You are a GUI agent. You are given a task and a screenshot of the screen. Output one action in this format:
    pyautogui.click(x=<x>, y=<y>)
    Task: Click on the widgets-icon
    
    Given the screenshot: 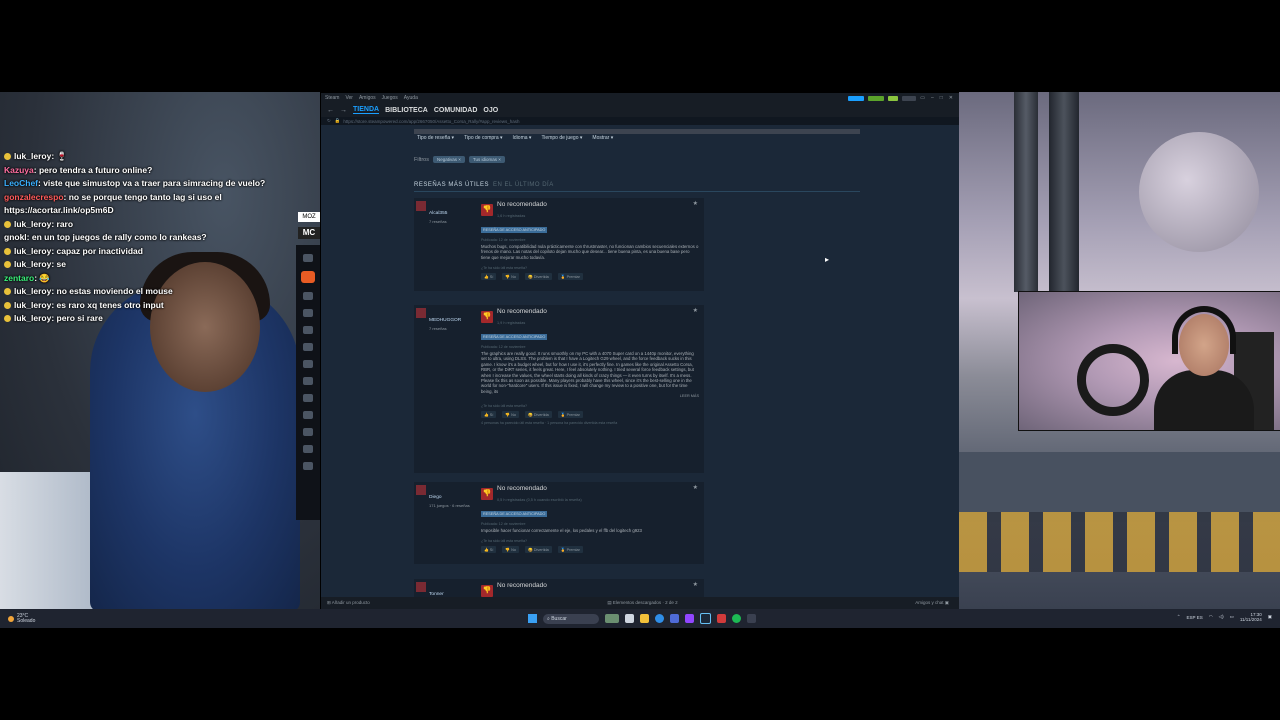 What is the action you would take?
    pyautogui.click(x=612, y=618)
    